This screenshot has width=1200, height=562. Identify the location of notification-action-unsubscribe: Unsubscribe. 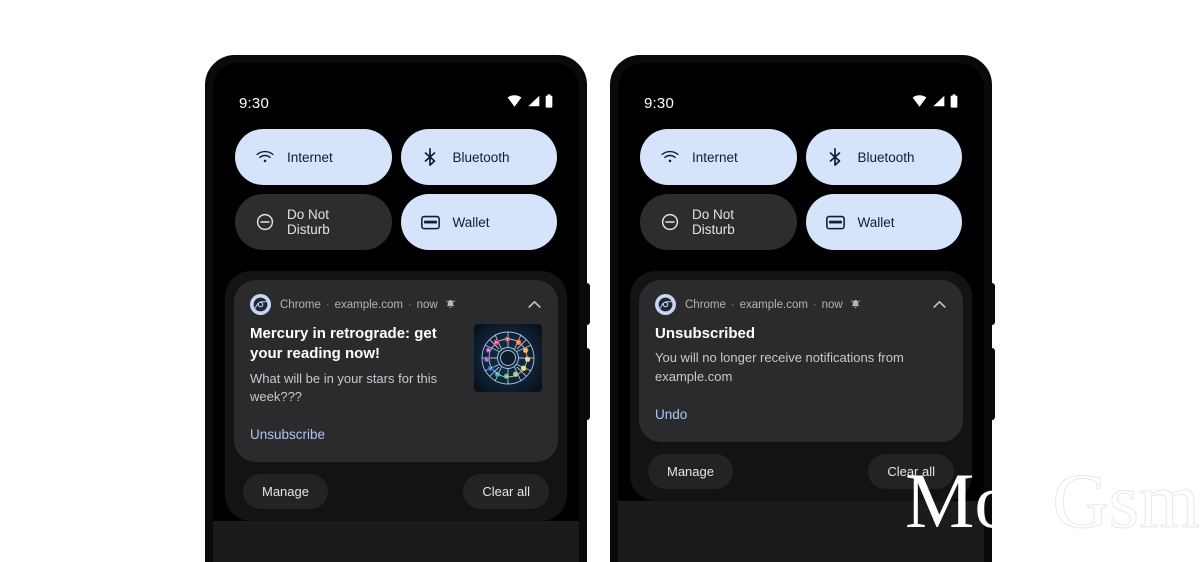
(287, 434).